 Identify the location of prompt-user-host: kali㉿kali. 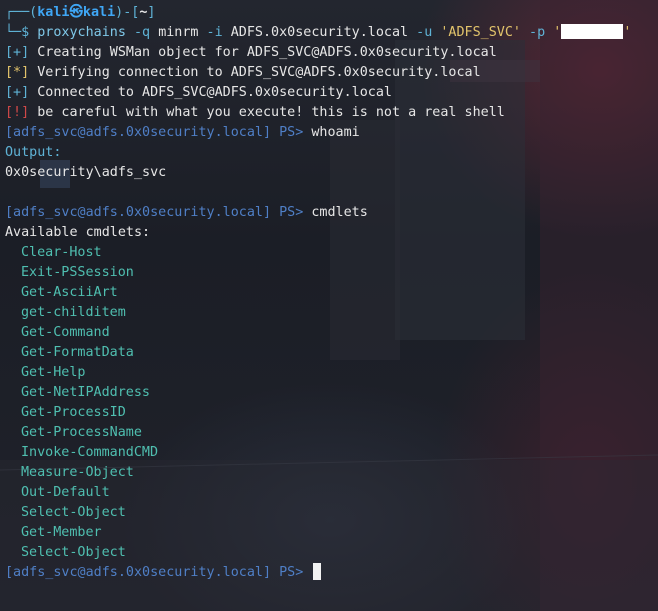
(76, 12).